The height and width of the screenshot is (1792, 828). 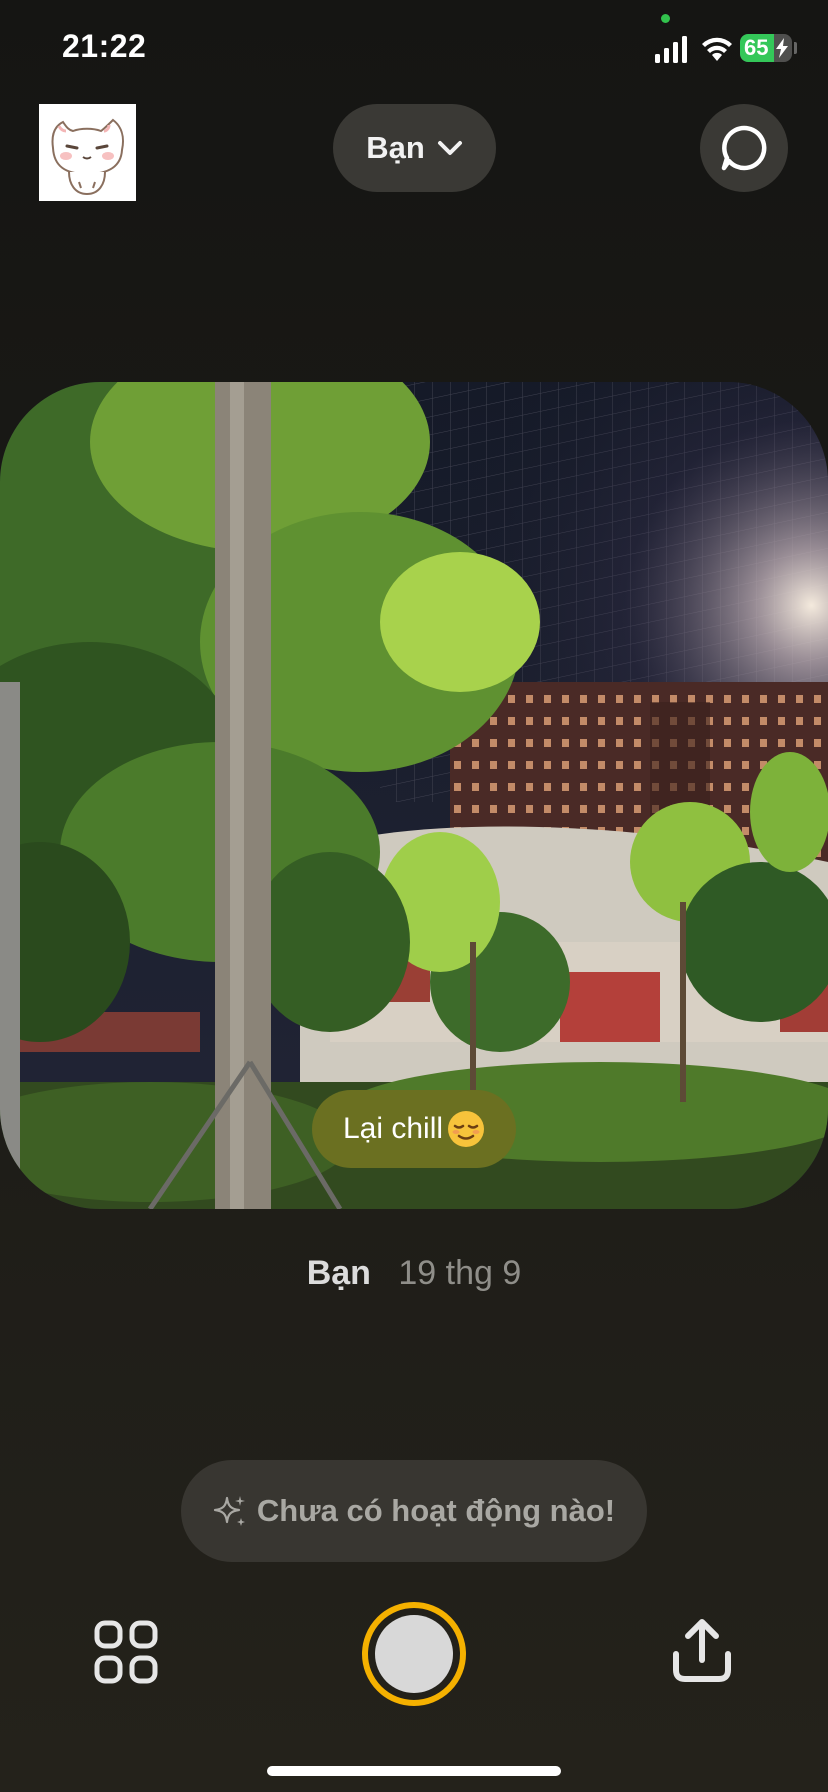 I want to click on battery-cap, so click(x=795, y=48).